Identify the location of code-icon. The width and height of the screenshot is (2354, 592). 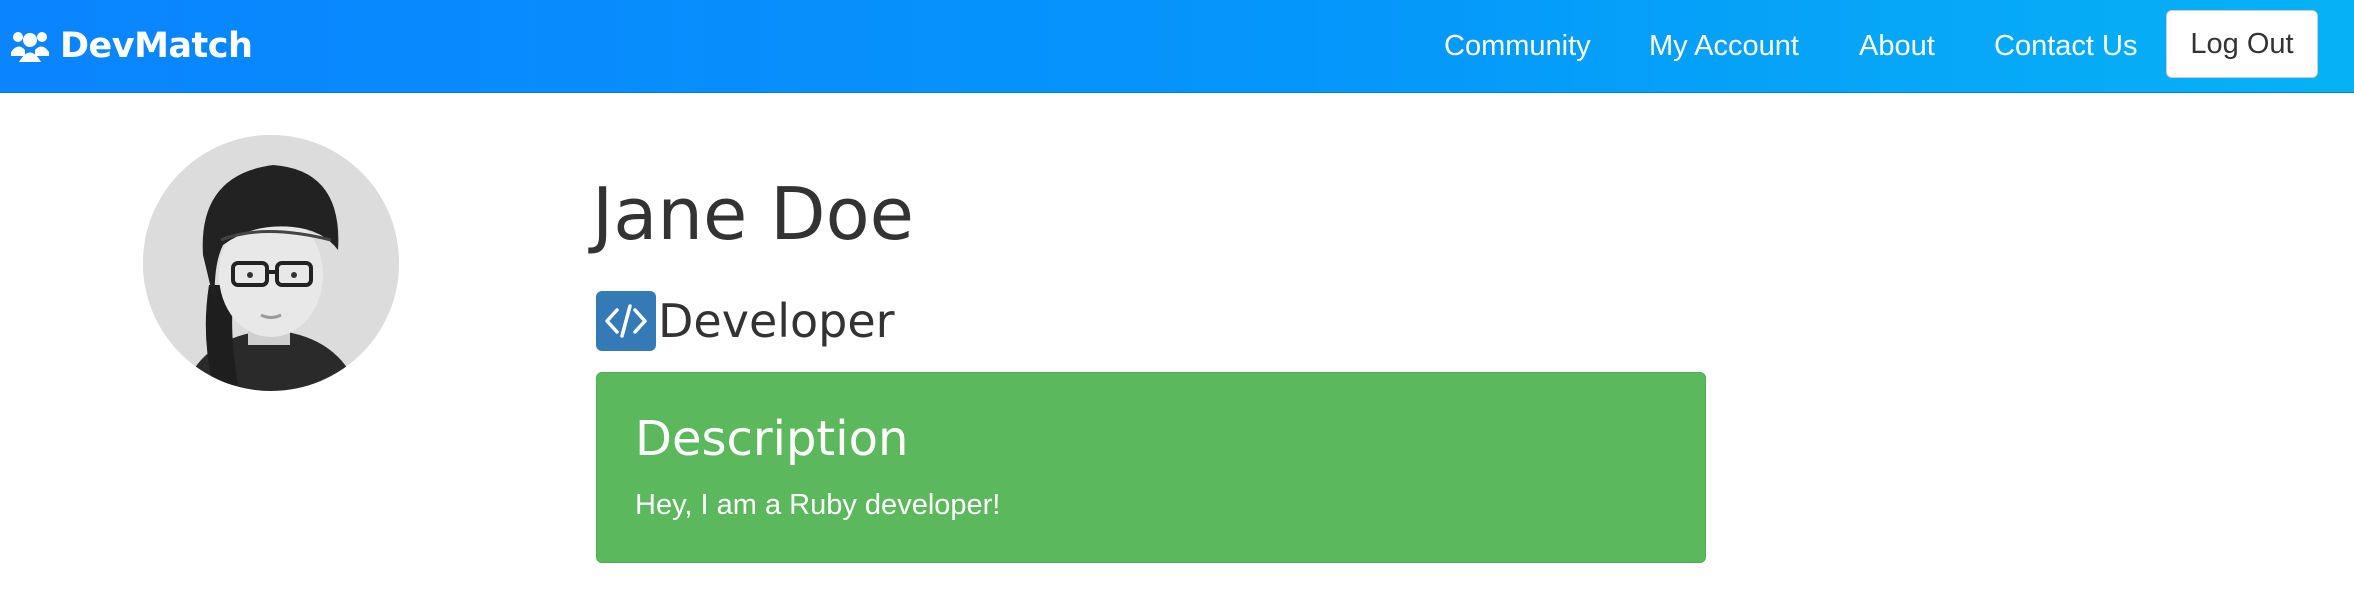
(626, 321).